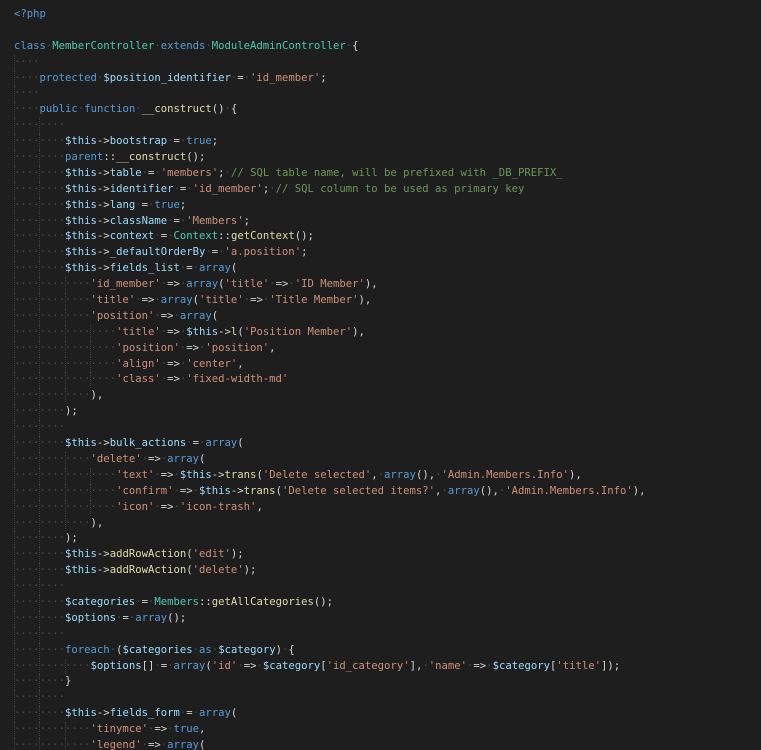  What do you see at coordinates (358, 490) in the screenshot?
I see `code-token-str: 'Delete selected items?'` at bounding box center [358, 490].